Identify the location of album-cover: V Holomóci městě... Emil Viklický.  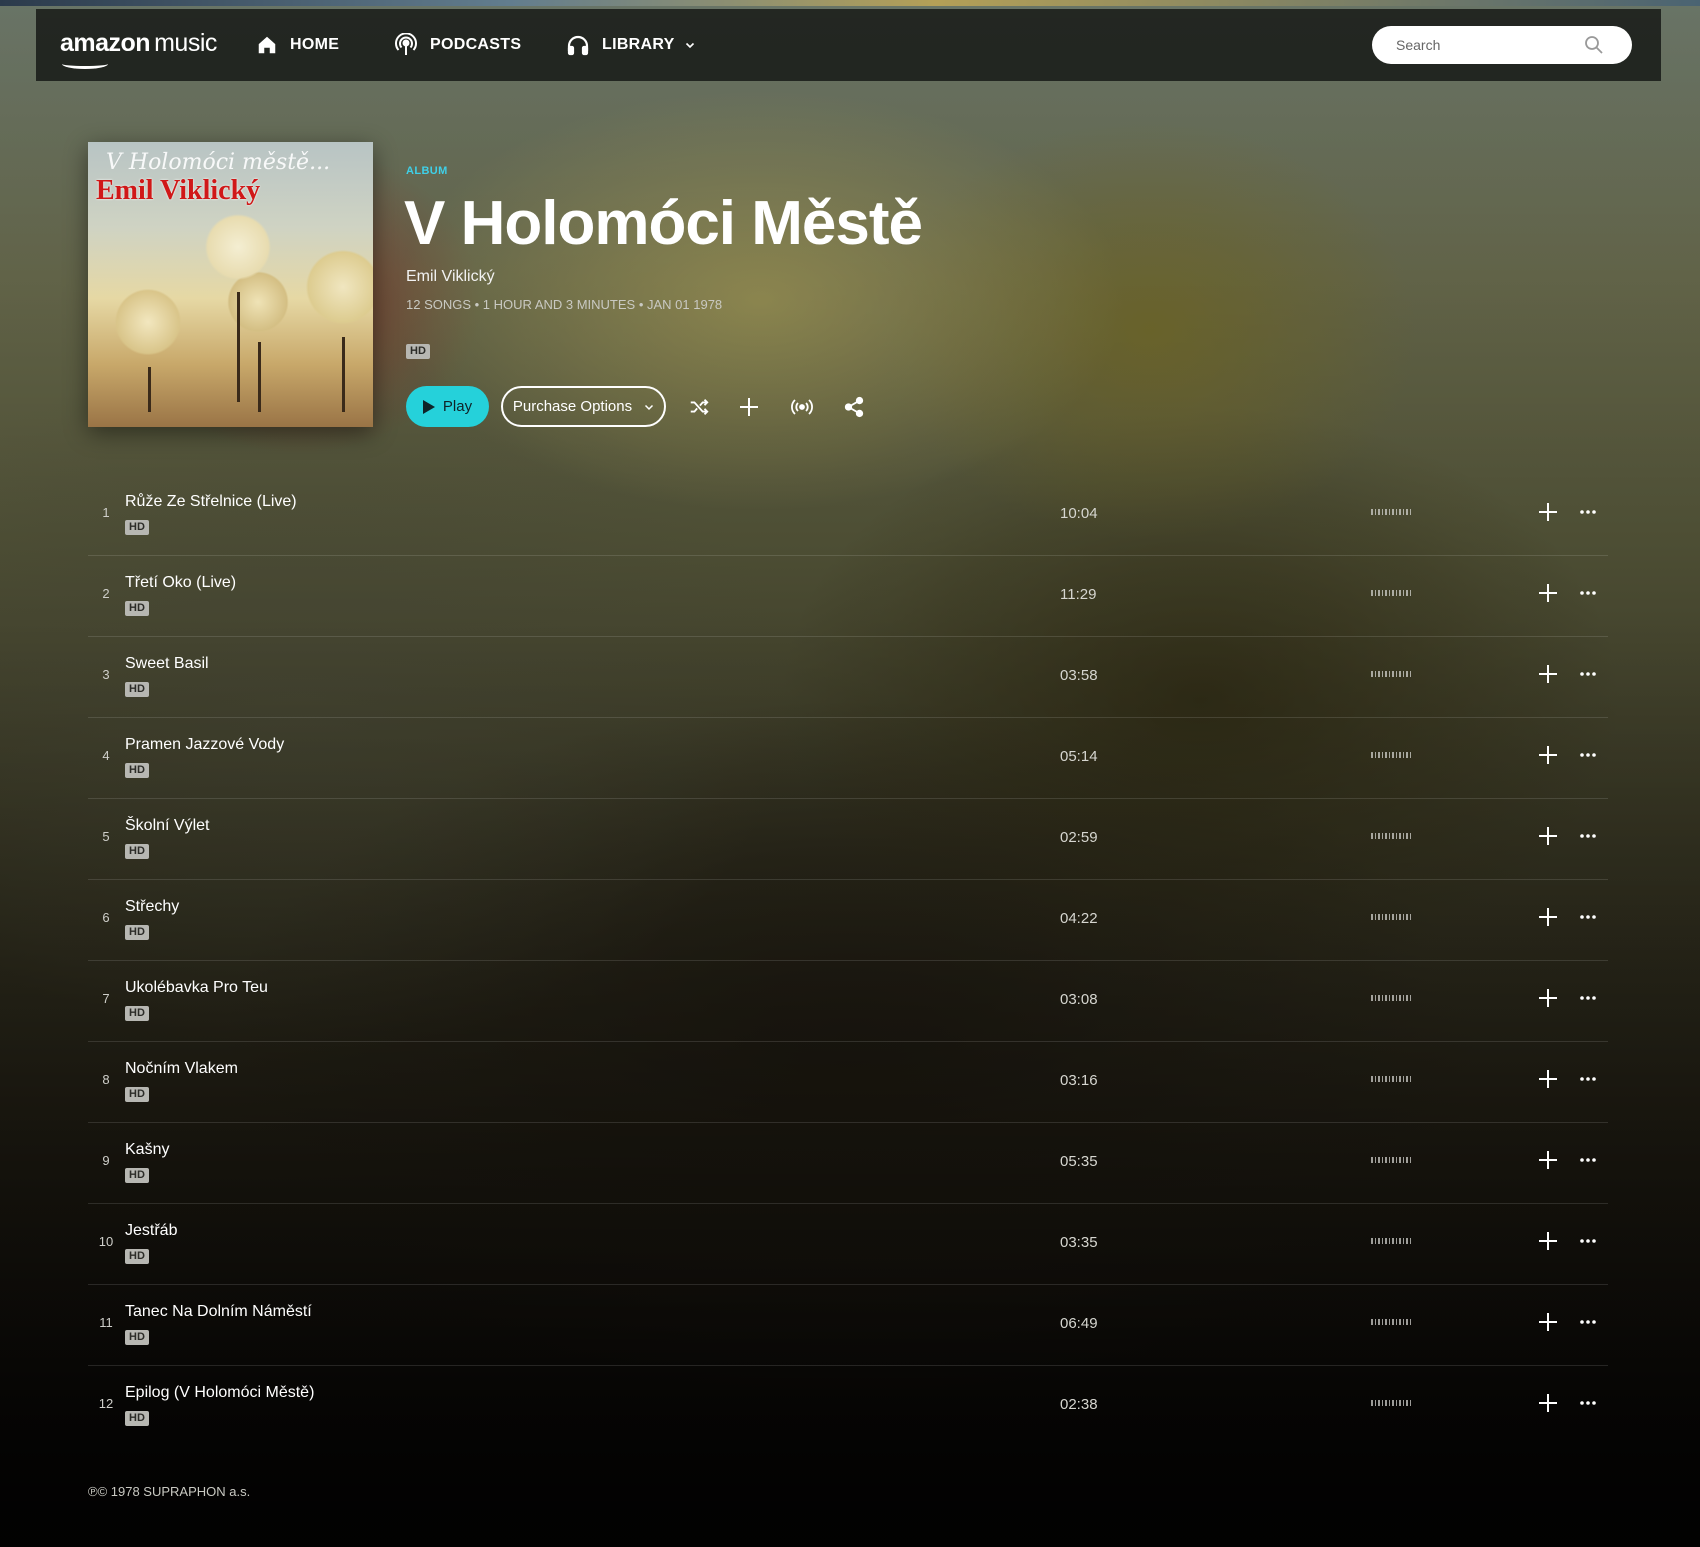
(230, 284).